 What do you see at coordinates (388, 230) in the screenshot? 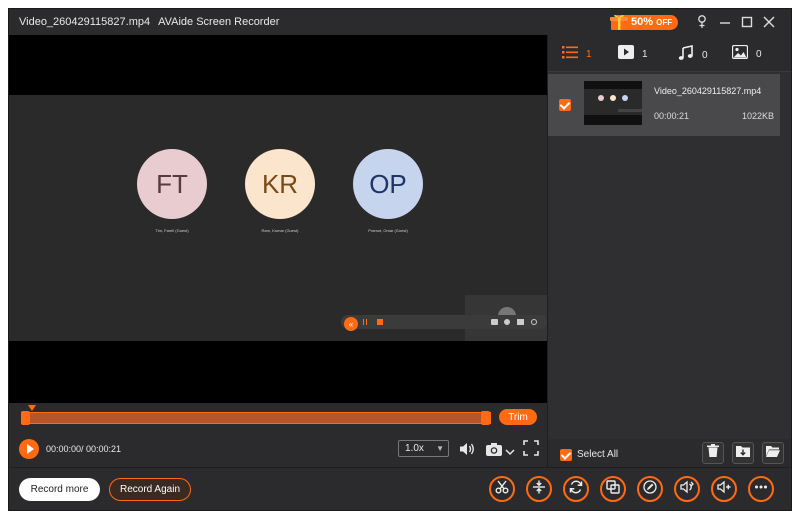
I see `participant-name-3: Pramot, Omar (Guest)` at bounding box center [388, 230].